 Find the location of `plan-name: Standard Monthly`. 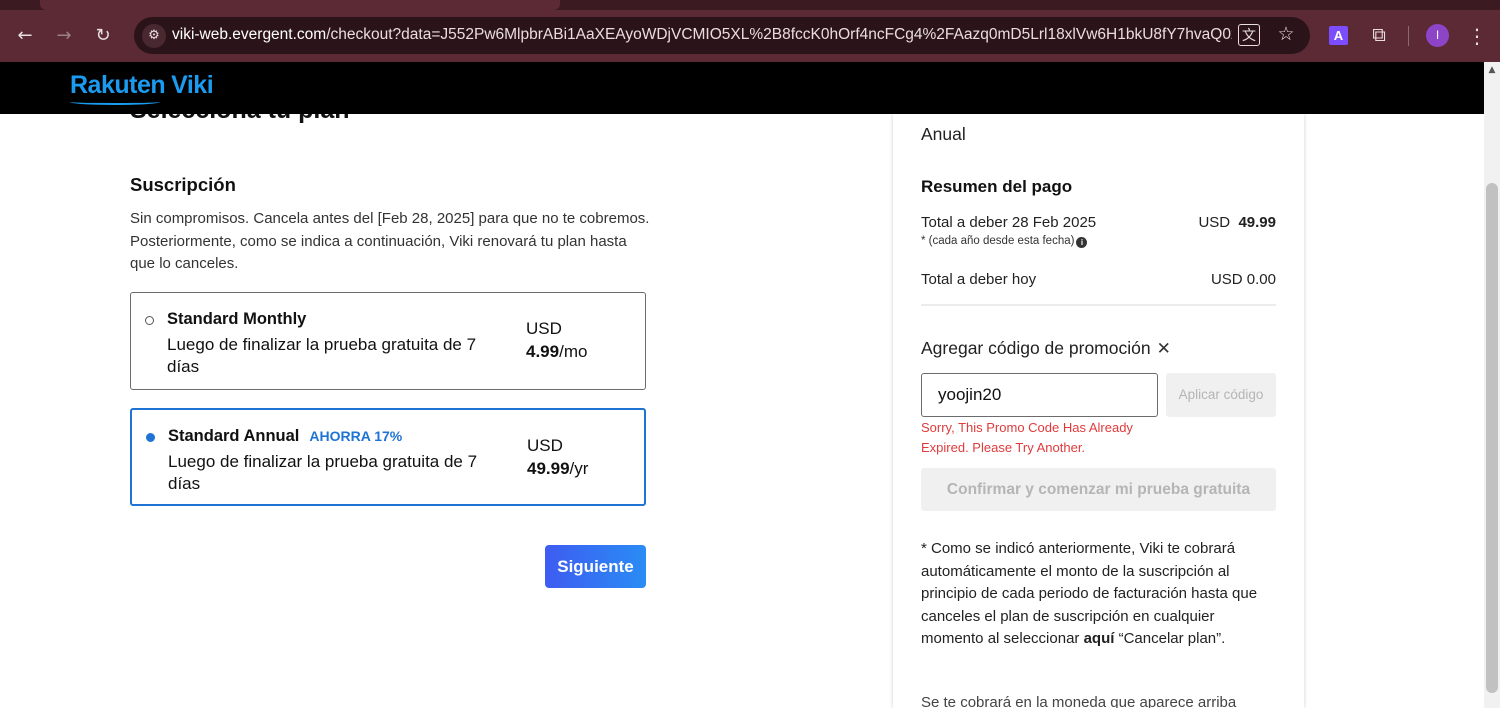

plan-name: Standard Monthly is located at coordinates (236, 319).